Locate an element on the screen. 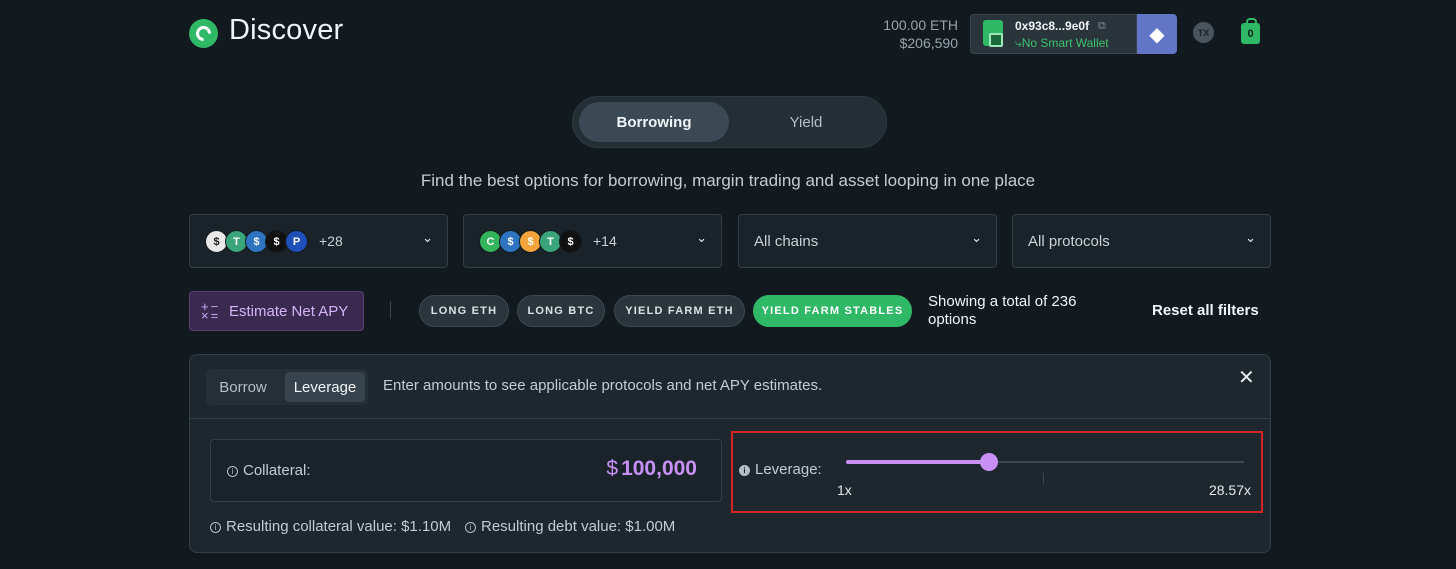 This screenshot has width=1456, height=569. tab-borrowing: Borrowing is located at coordinates (654, 122).